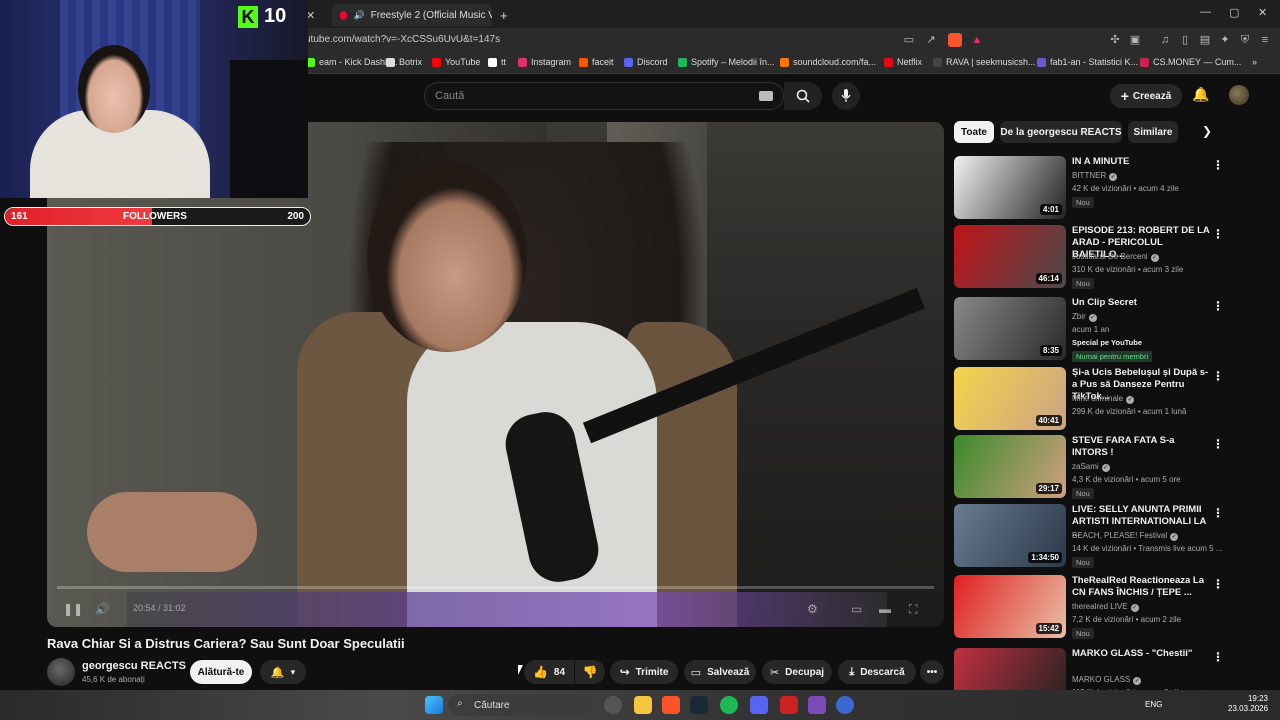 Image resolution: width=1280 pixels, height=720 pixels. What do you see at coordinates (720, 672) in the screenshot?
I see `save-button: ▭ Salvează` at bounding box center [720, 672].